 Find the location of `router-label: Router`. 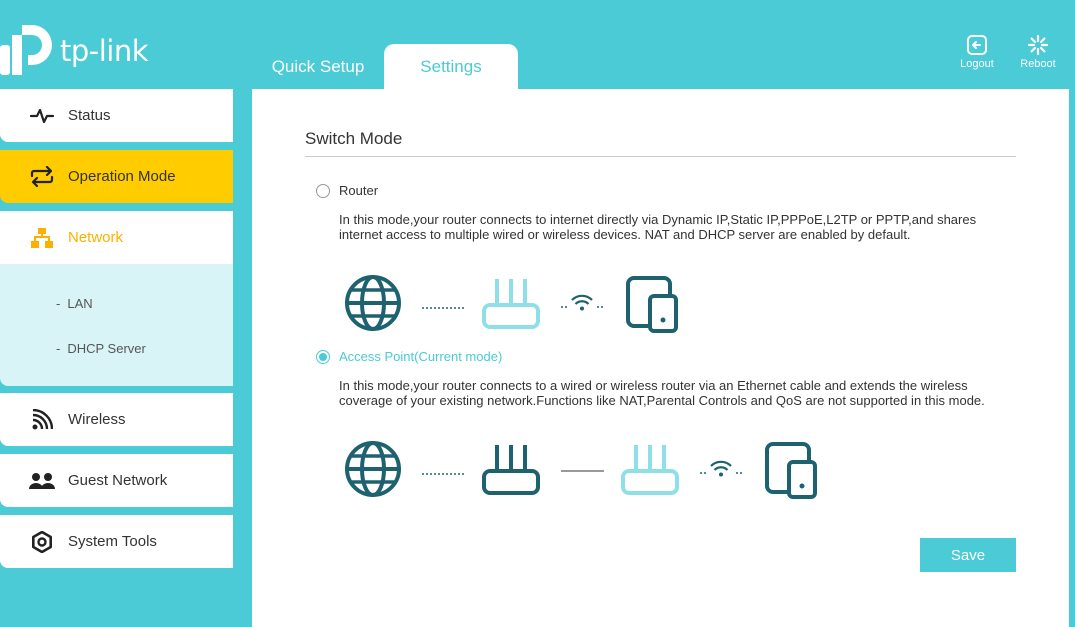

router-label: Router is located at coordinates (359, 190).